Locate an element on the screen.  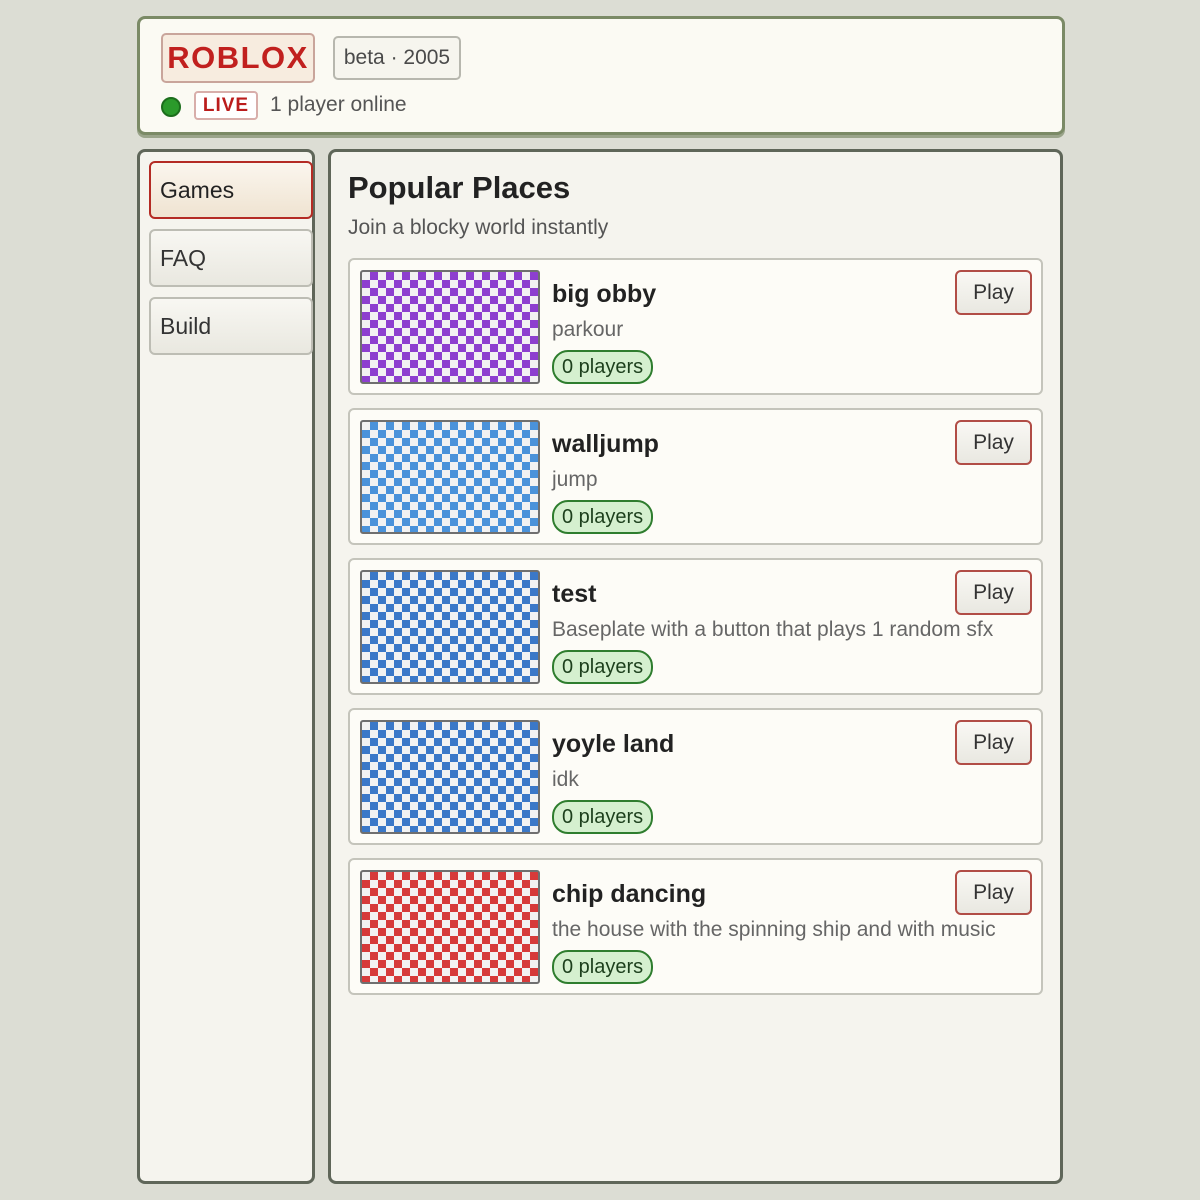
game-card: big obby parkour 0 players Play is located at coordinates (695, 326).